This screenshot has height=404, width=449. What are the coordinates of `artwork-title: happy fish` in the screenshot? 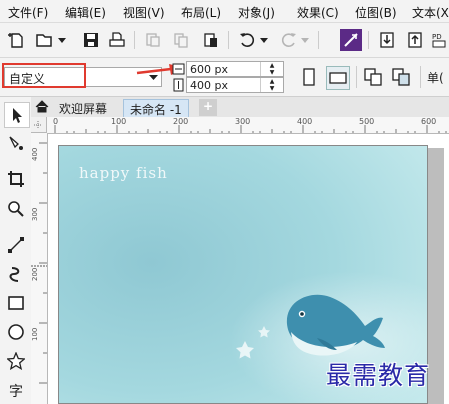 It's located at (123, 173).